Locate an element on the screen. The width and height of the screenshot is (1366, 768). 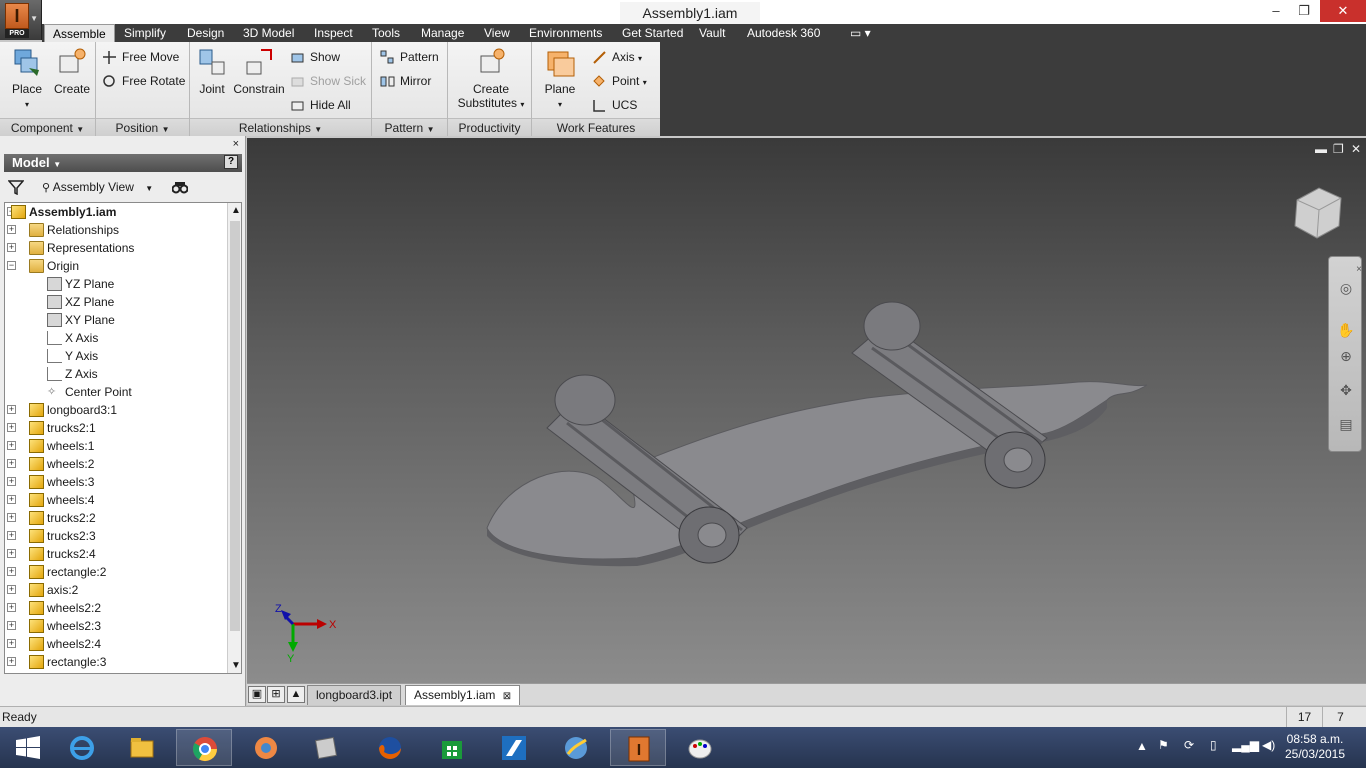
create-button: Create is located at coordinates (72, 71).